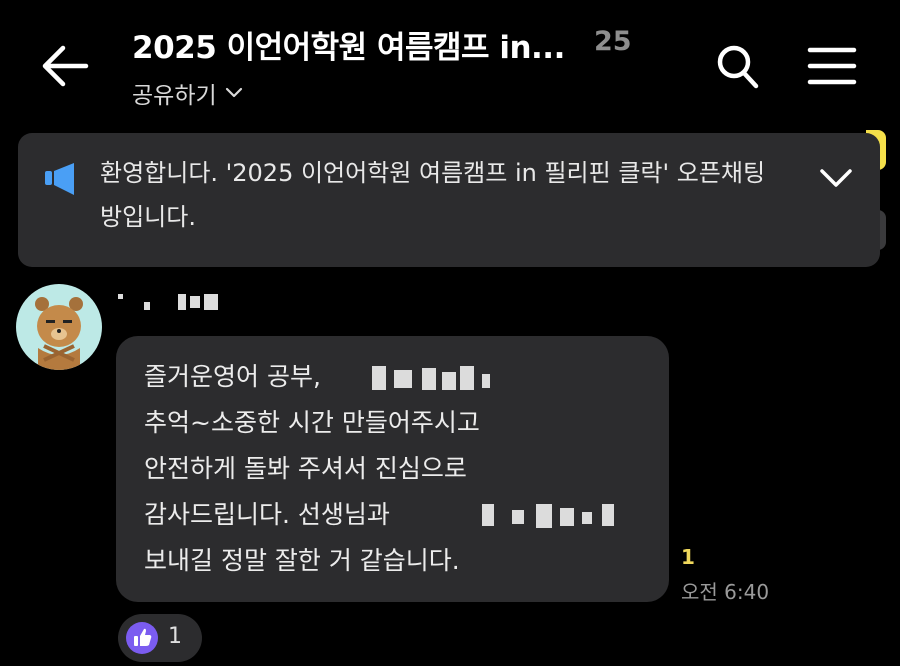 The image size is (900, 666). I want to click on share-dropdown: 공유하기, so click(187, 93).